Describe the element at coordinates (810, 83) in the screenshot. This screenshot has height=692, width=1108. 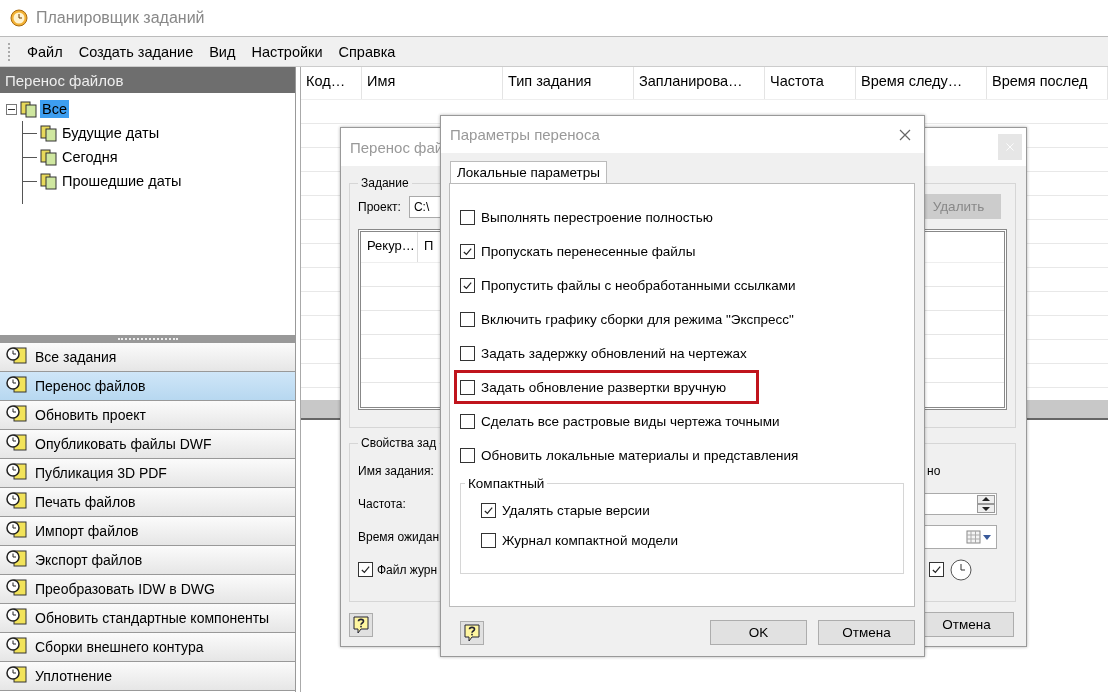
I see `column-header: Частота` at that location.